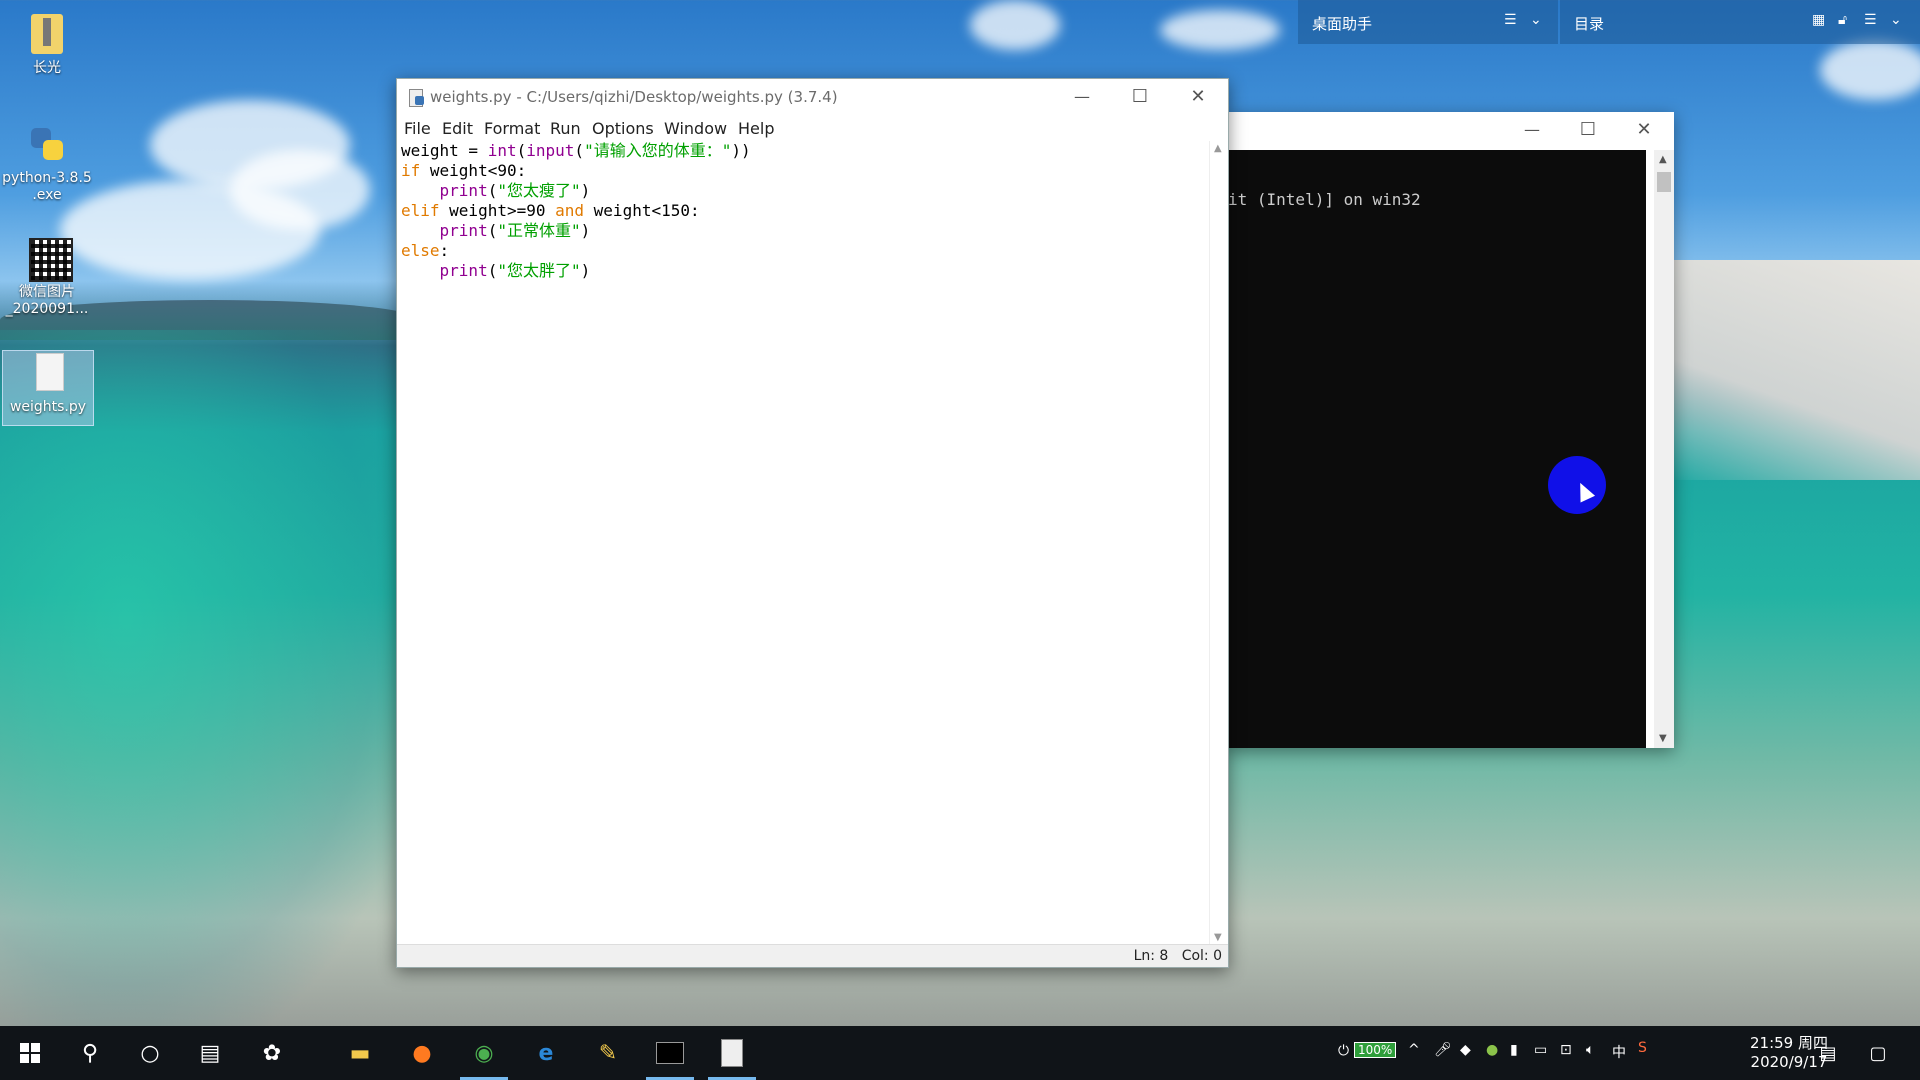 The image size is (1920, 1080). What do you see at coordinates (47, 68) in the screenshot?
I see `desktop-icon-label: 长光` at bounding box center [47, 68].